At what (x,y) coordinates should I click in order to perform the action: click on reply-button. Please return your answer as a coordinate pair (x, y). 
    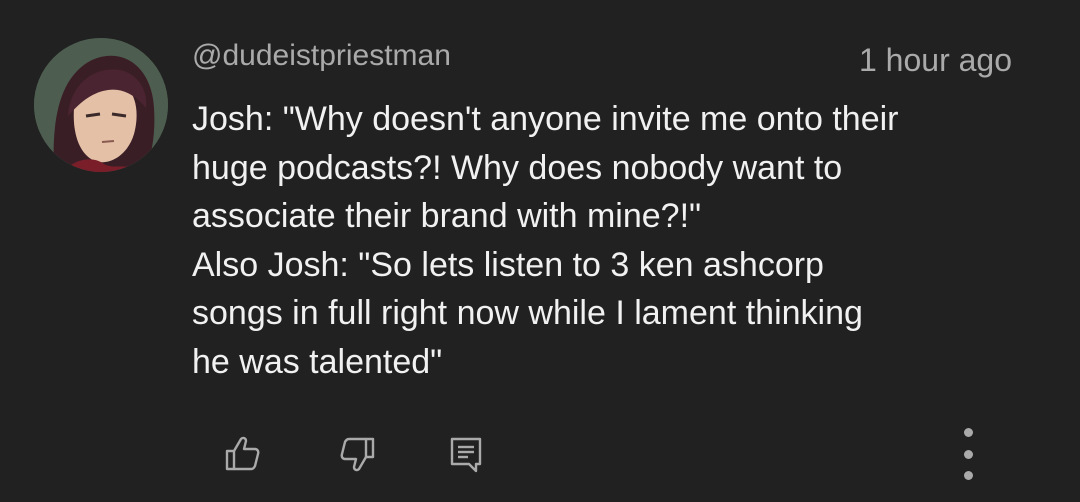
    Looking at the image, I should click on (466, 454).